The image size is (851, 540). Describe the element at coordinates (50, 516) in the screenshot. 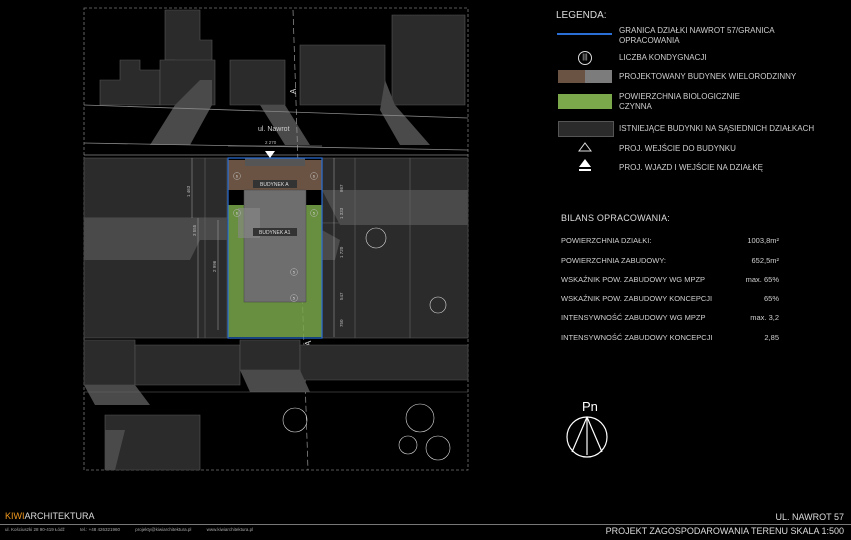

I see `brand-logo: KIWIARCHITEKTURA` at that location.